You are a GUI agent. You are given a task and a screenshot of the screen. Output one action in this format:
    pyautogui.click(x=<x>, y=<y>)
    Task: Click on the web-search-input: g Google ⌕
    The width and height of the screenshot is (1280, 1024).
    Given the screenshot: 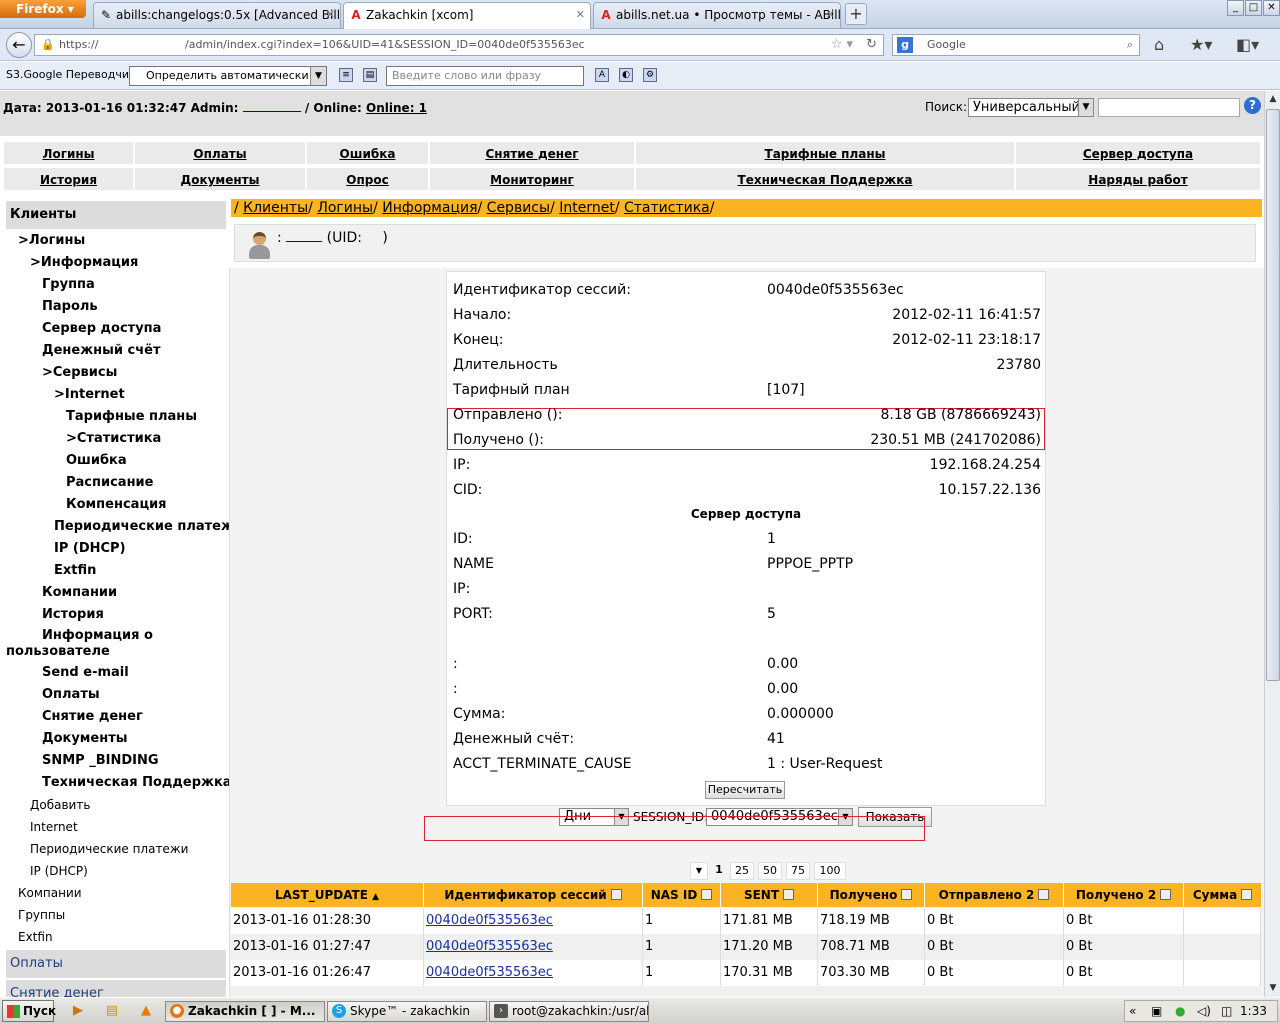 What is the action you would take?
    pyautogui.click(x=1016, y=45)
    